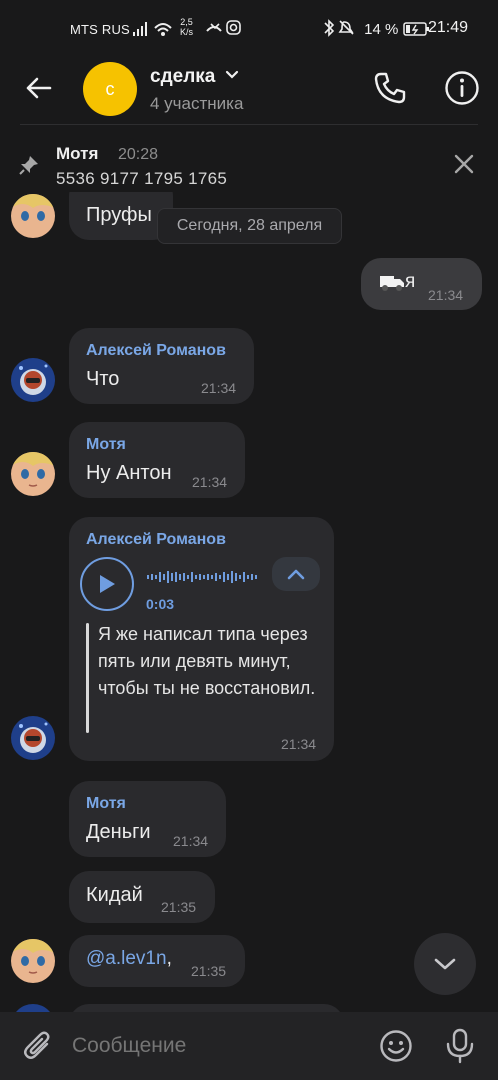  What do you see at coordinates (126, 958) in the screenshot?
I see `mention-link: @a.lev1n` at bounding box center [126, 958].